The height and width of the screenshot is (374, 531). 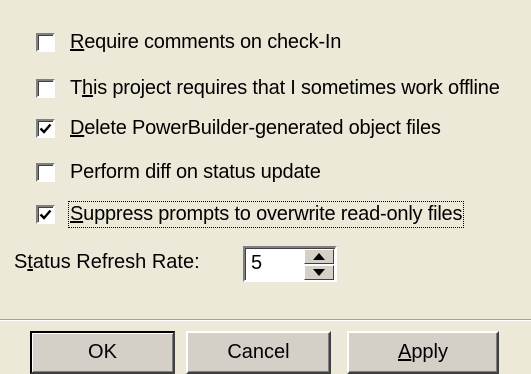 I want to click on cancel-button: Cancel, so click(x=258, y=352).